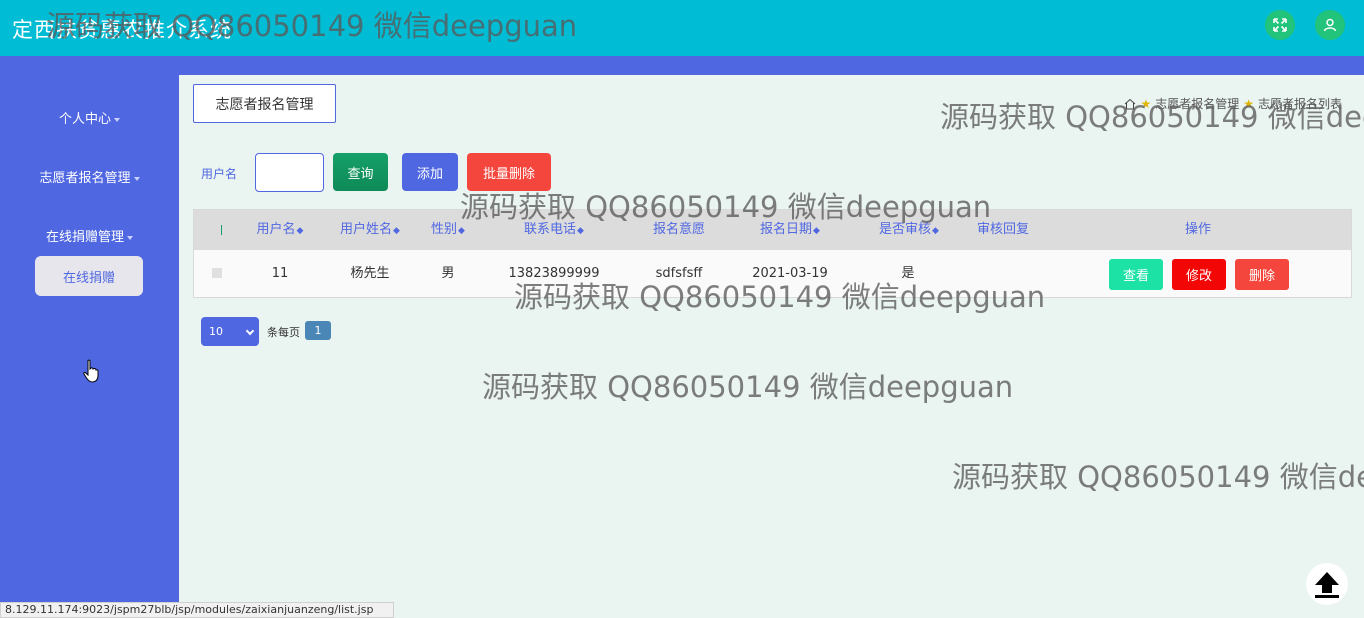 This screenshot has width=1364, height=618. What do you see at coordinates (84, 237) in the screenshot?
I see `sidebar-item-label: 在线捐赠管理` at bounding box center [84, 237].